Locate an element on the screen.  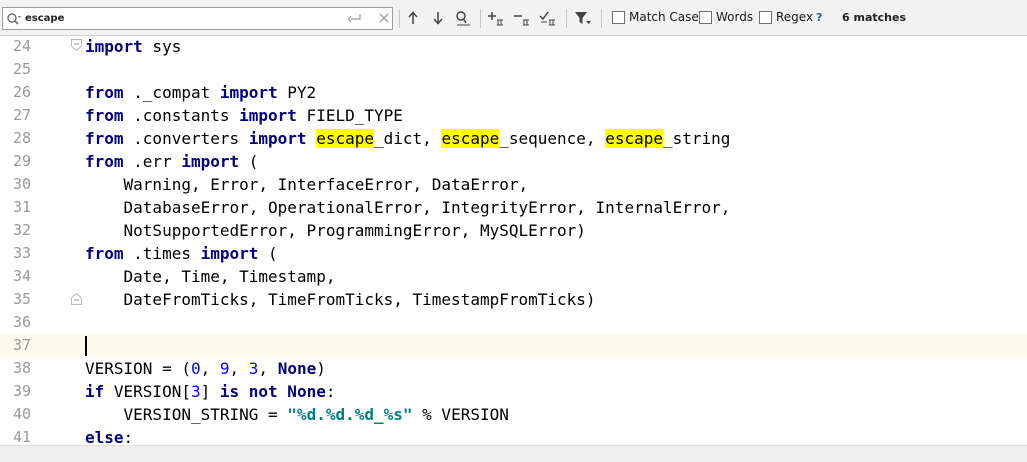
select-all-occurrences-icon is located at coordinates (547, 18).